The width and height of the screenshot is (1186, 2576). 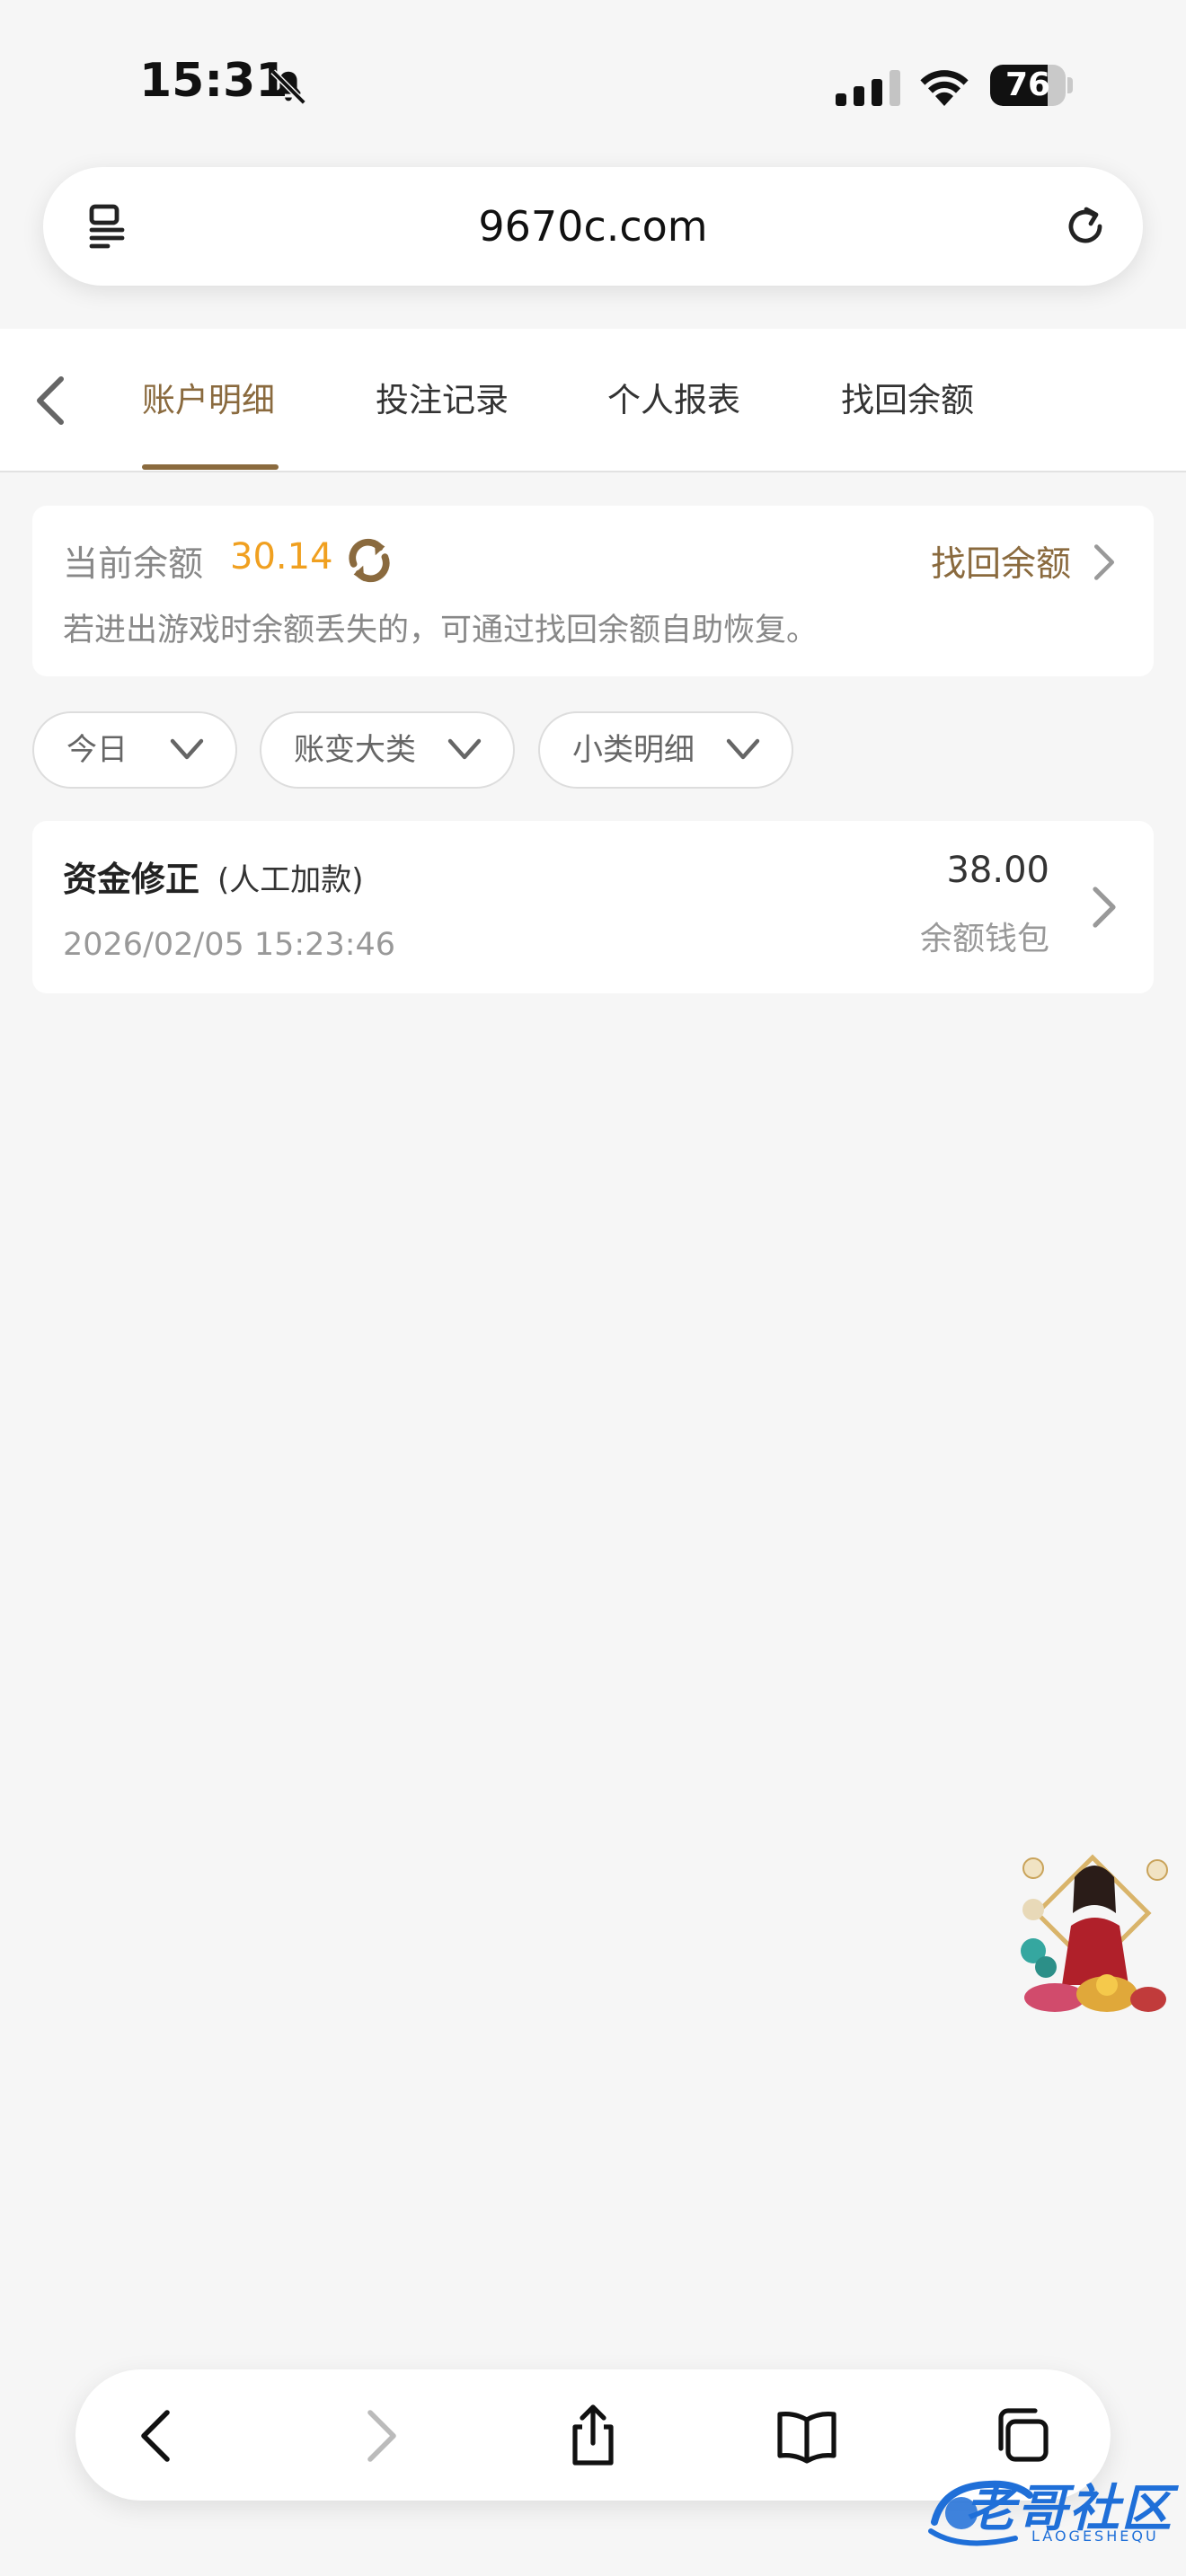 What do you see at coordinates (290, 880) in the screenshot?
I see `transaction-subtitle: (人工加款)` at bounding box center [290, 880].